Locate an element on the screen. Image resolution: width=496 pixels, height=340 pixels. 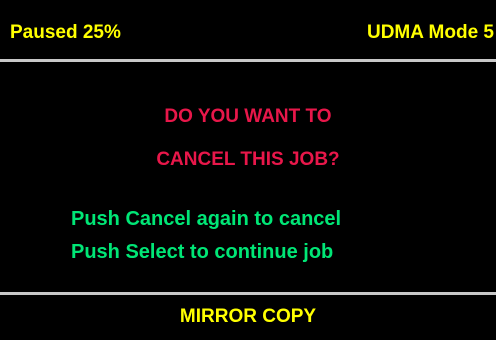
transfer-mode: UDMA Mode 5 is located at coordinates (430, 32).